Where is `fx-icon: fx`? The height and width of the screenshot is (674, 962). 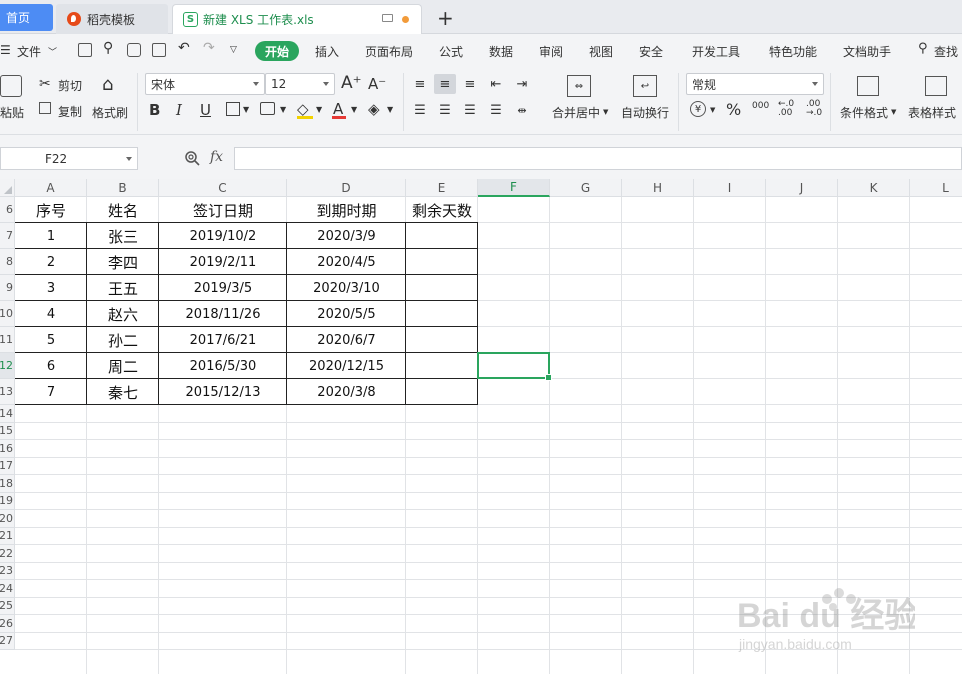 fx-icon: fx is located at coordinates (216, 157).